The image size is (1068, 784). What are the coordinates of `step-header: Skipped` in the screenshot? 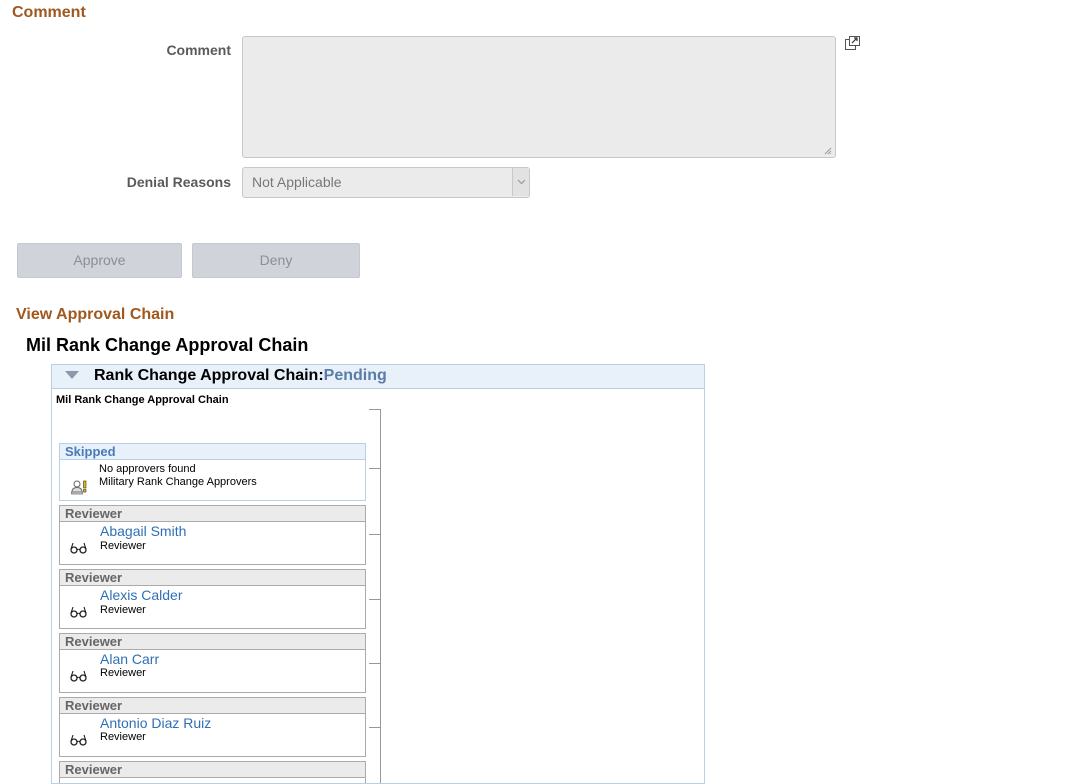 It's located at (212, 452).